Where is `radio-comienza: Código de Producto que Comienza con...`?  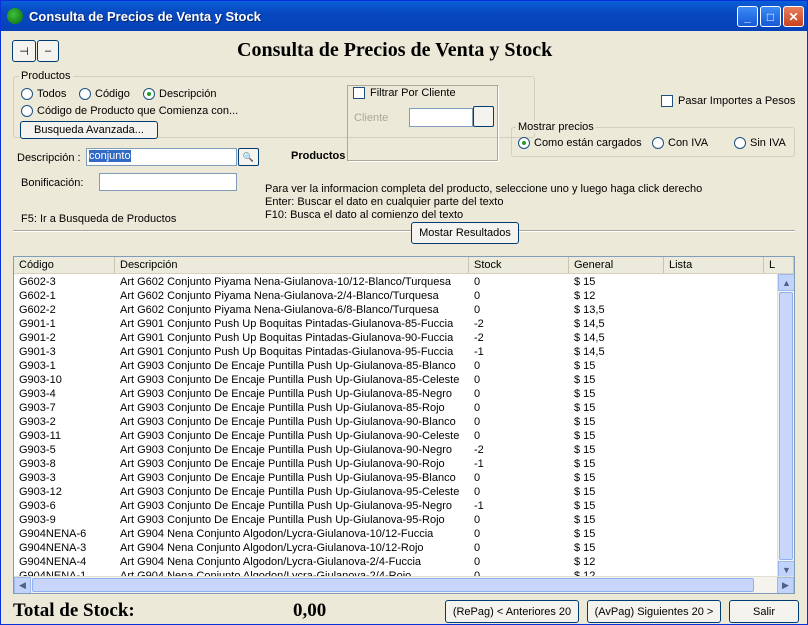 radio-comienza: Código de Producto que Comienza con... is located at coordinates (129, 111).